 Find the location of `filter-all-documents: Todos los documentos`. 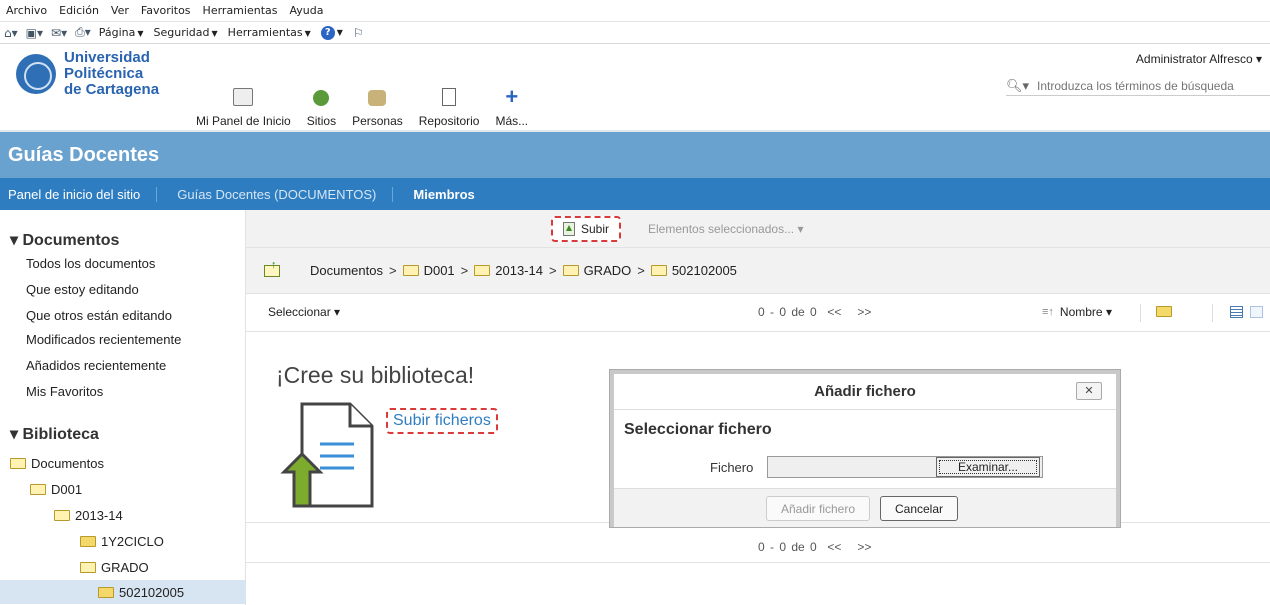

filter-all-documents: Todos los documentos is located at coordinates (90, 263).